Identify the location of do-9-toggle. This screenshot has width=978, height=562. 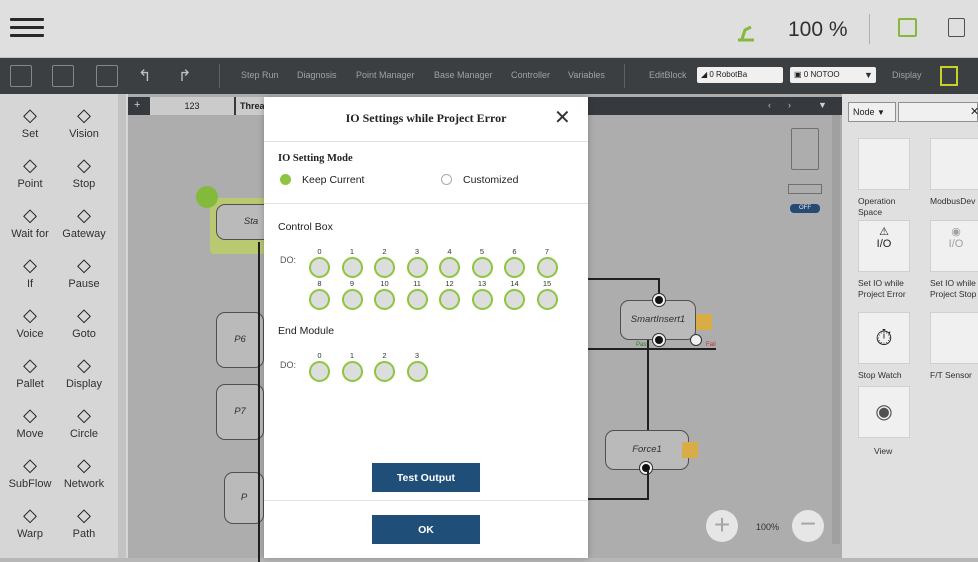
(352, 299).